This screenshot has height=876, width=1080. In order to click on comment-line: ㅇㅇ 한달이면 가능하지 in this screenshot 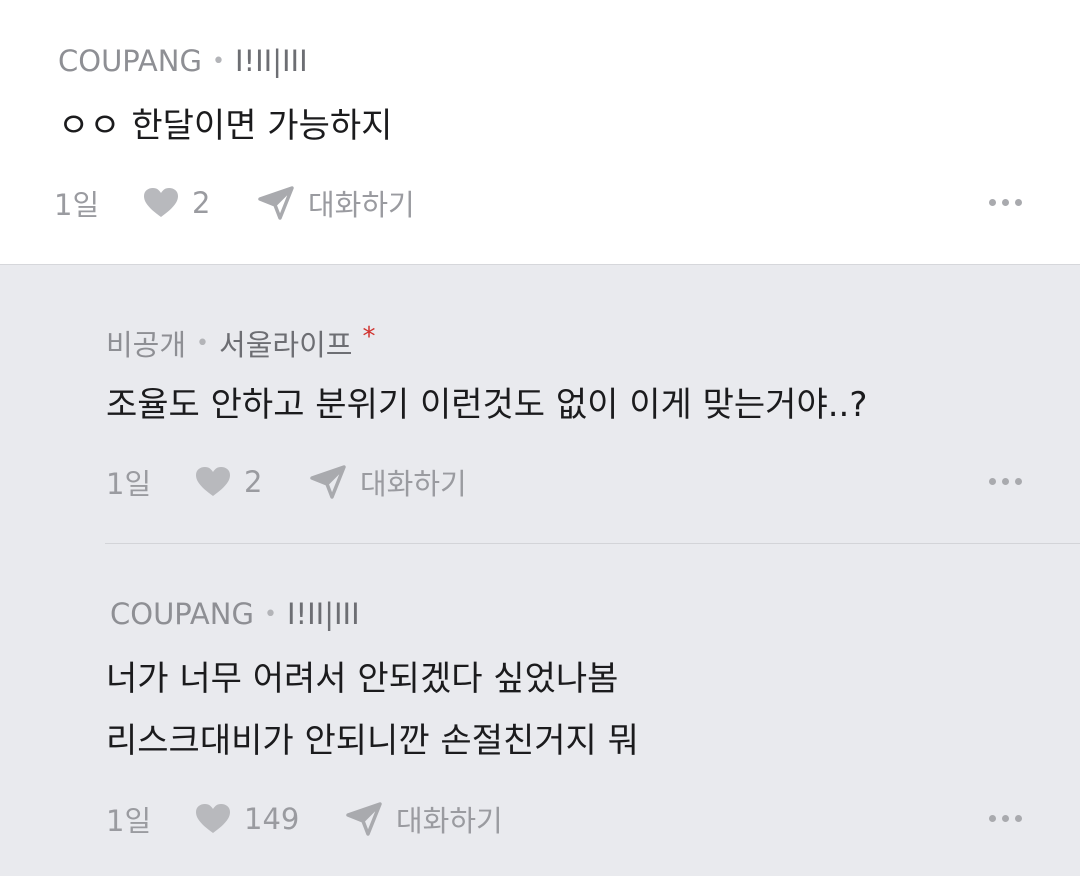, I will do `click(225, 126)`.